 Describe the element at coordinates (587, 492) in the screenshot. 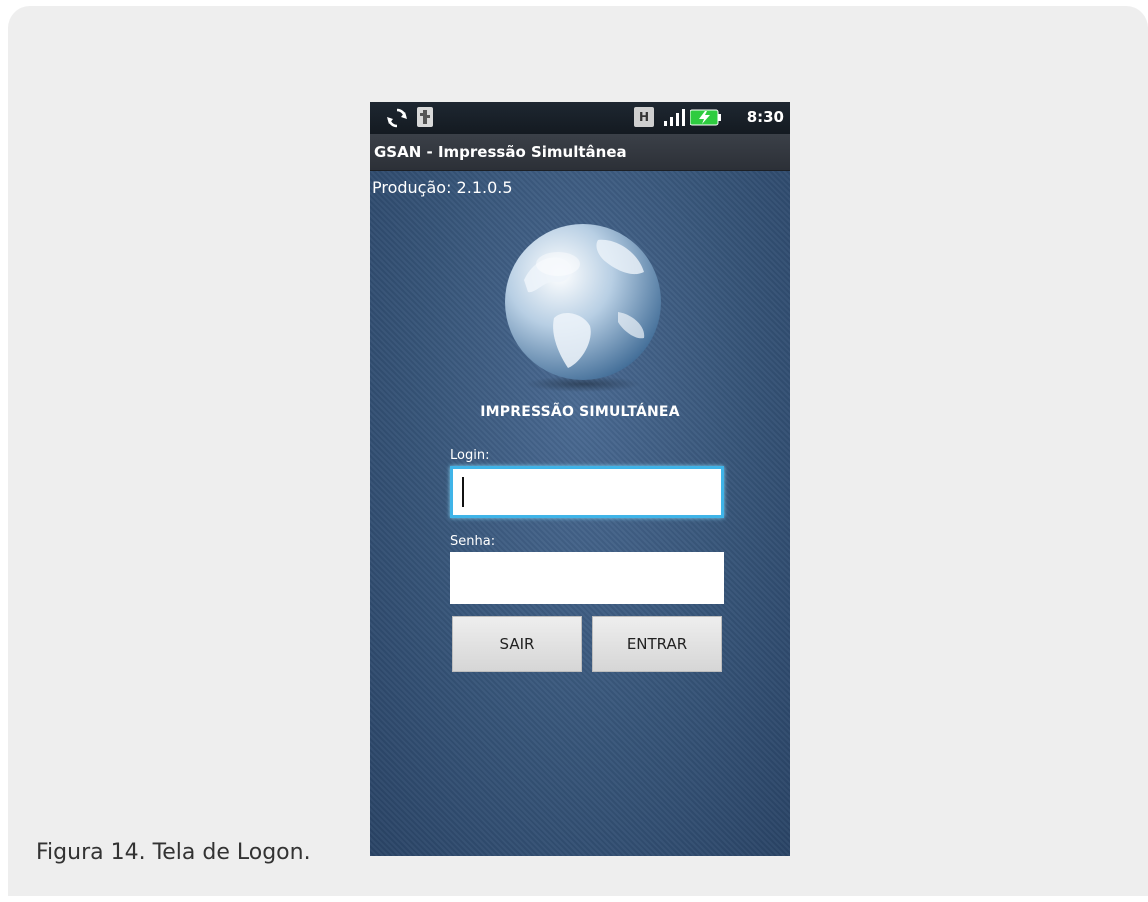

I see `login-input` at that location.